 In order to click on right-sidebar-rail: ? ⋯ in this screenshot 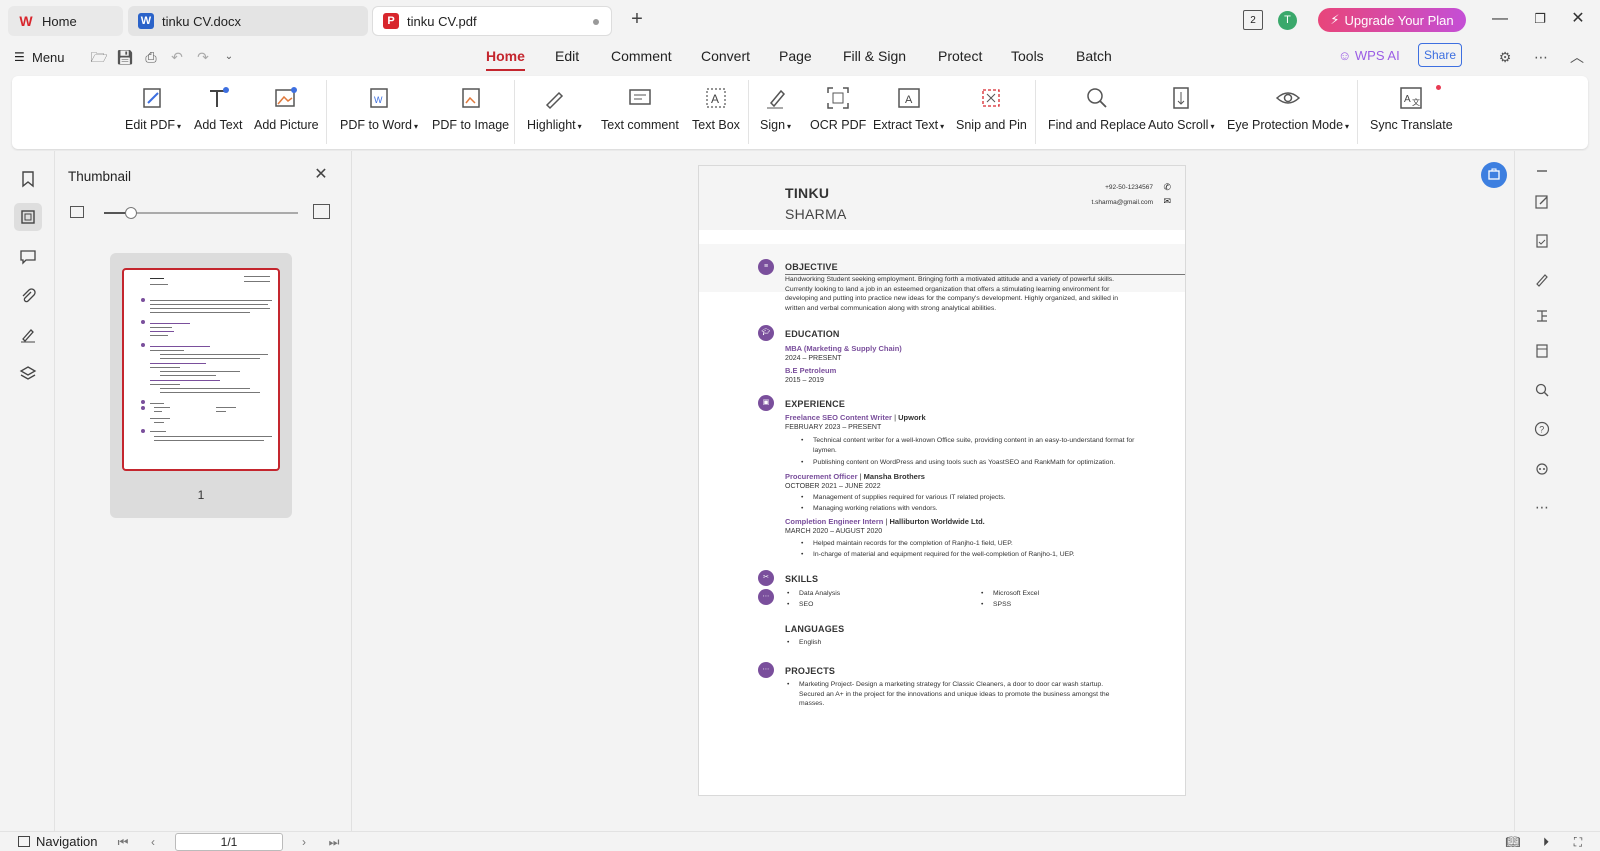, I will do `click(1557, 491)`.